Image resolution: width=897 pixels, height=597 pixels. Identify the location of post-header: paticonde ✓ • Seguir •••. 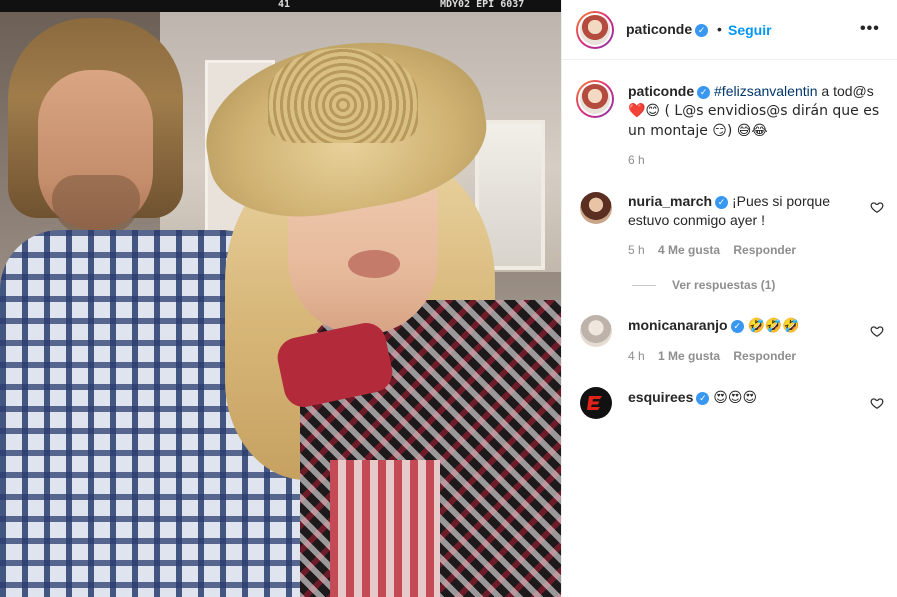
(729, 30).